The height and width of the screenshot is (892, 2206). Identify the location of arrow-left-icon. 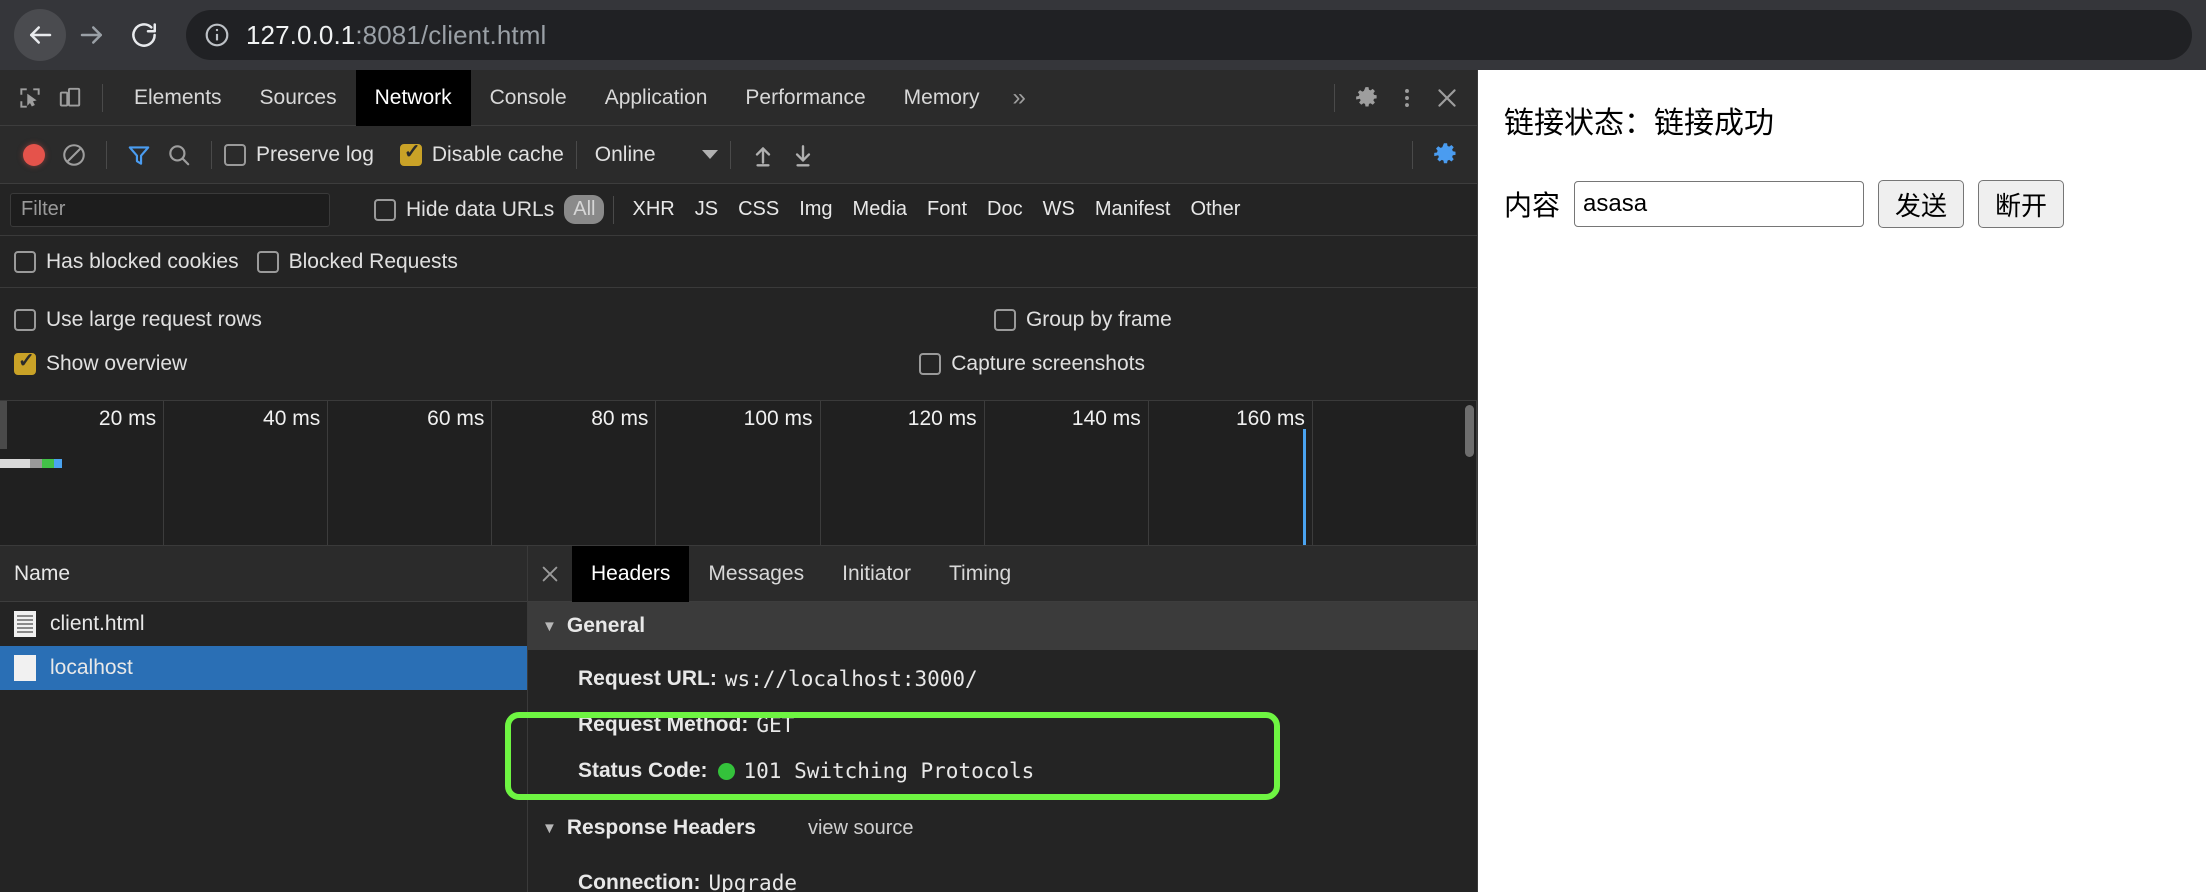
(41, 35).